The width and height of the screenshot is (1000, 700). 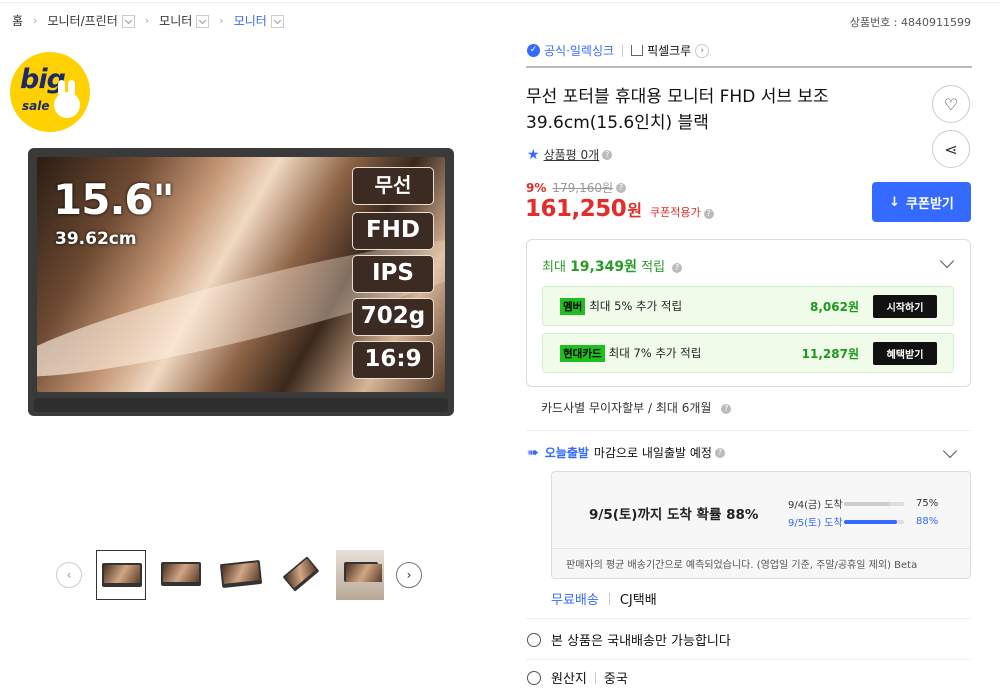 I want to click on coupon-button-label: 쿠폰받기, so click(x=930, y=204).